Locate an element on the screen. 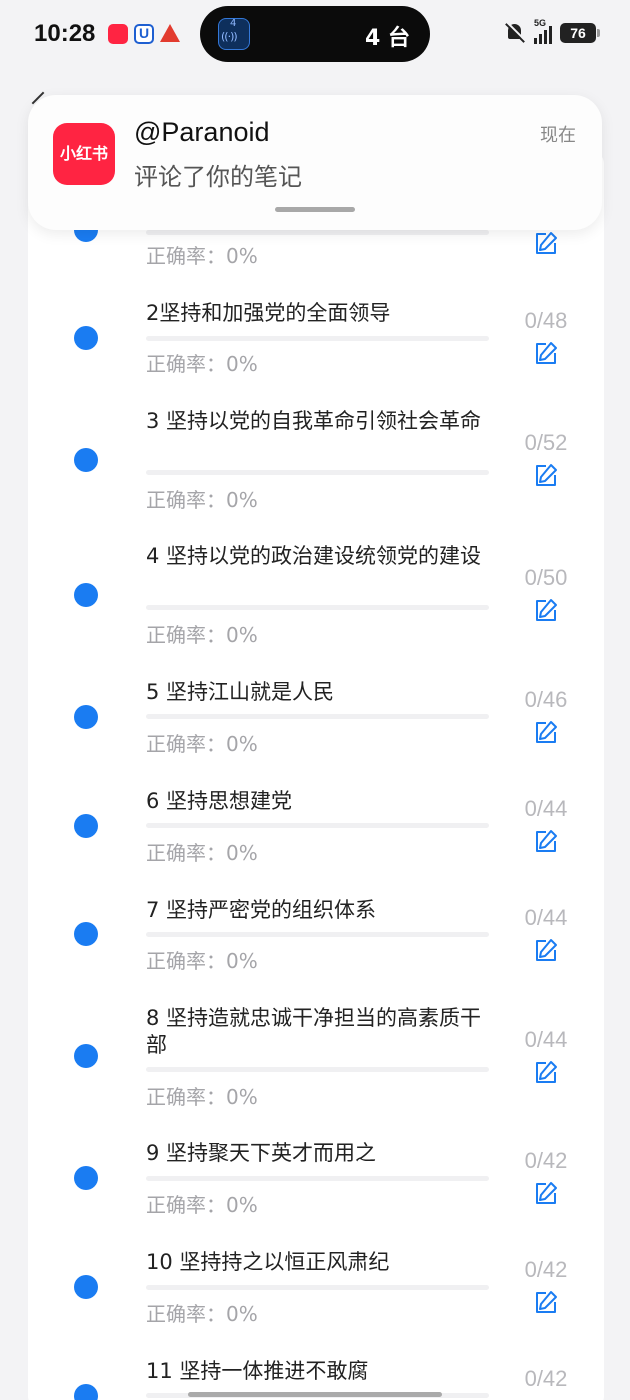 Image resolution: width=630 pixels, height=1400 pixels. xiaohongshu-app-icon: 小红书 is located at coordinates (84, 154).